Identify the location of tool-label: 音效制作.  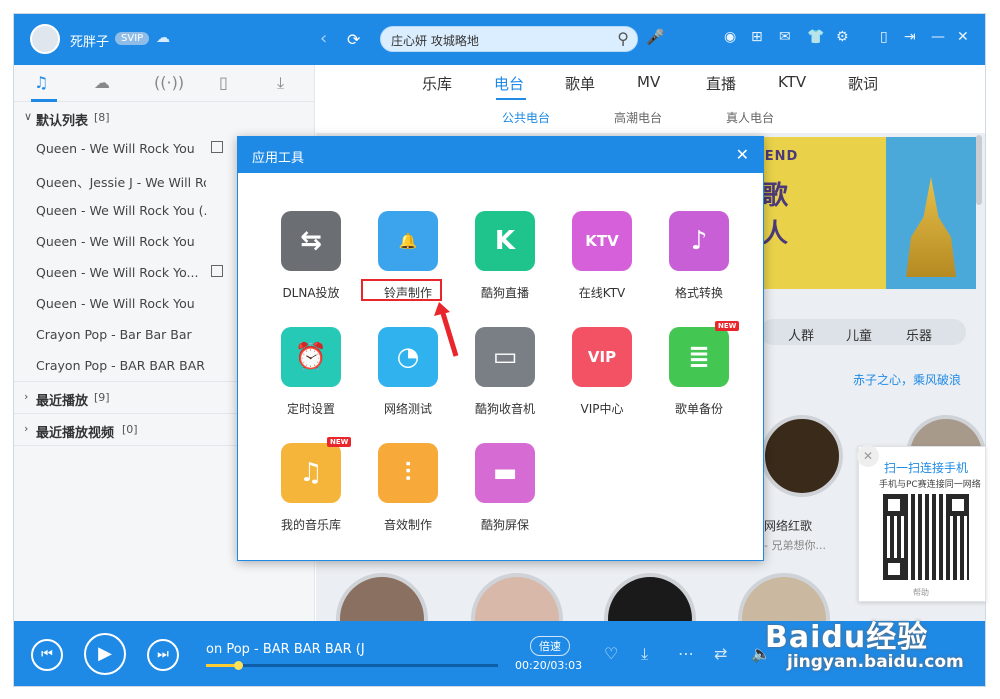
(408, 524).